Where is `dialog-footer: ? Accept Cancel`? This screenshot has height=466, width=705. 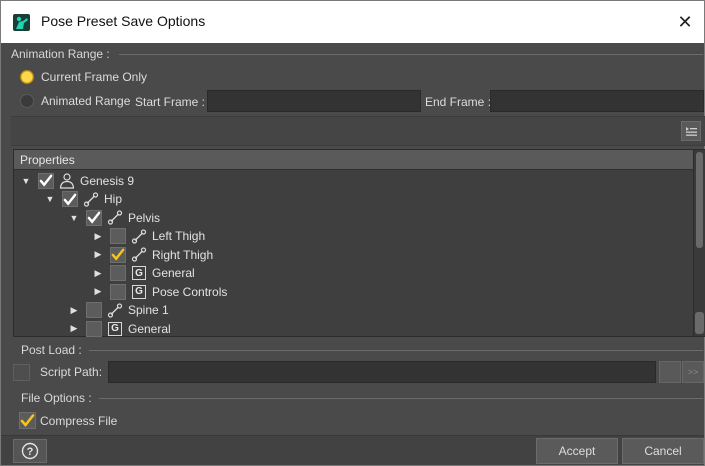 dialog-footer: ? Accept Cancel is located at coordinates (352, 450).